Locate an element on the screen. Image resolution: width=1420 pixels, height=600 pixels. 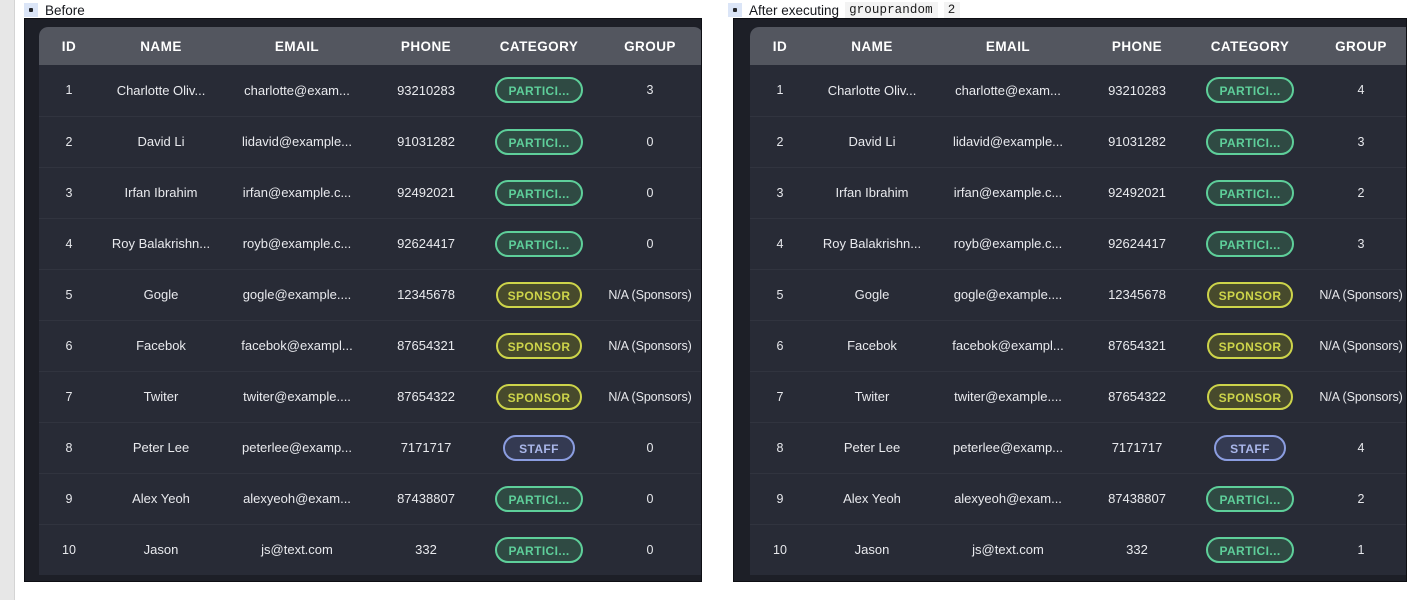
cell-id: 2 is located at coordinates (69, 141).